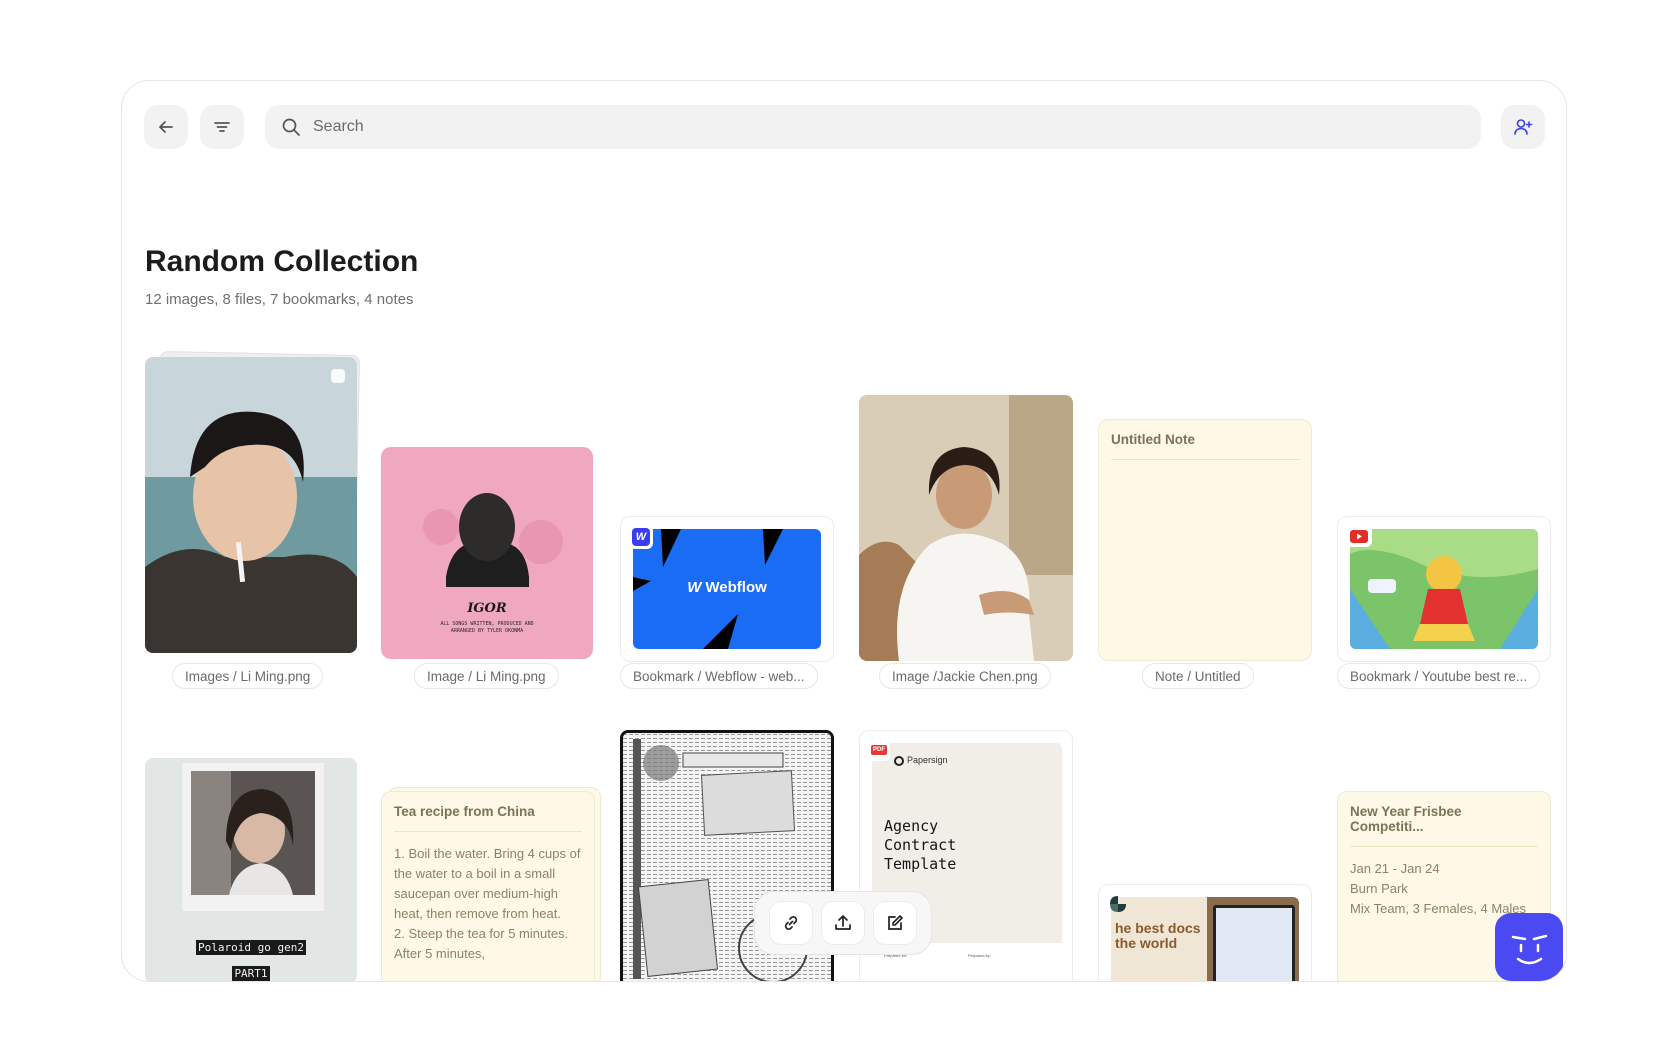 The height and width of the screenshot is (1060, 1680). I want to click on webflow-badge-icon: W, so click(641, 537).